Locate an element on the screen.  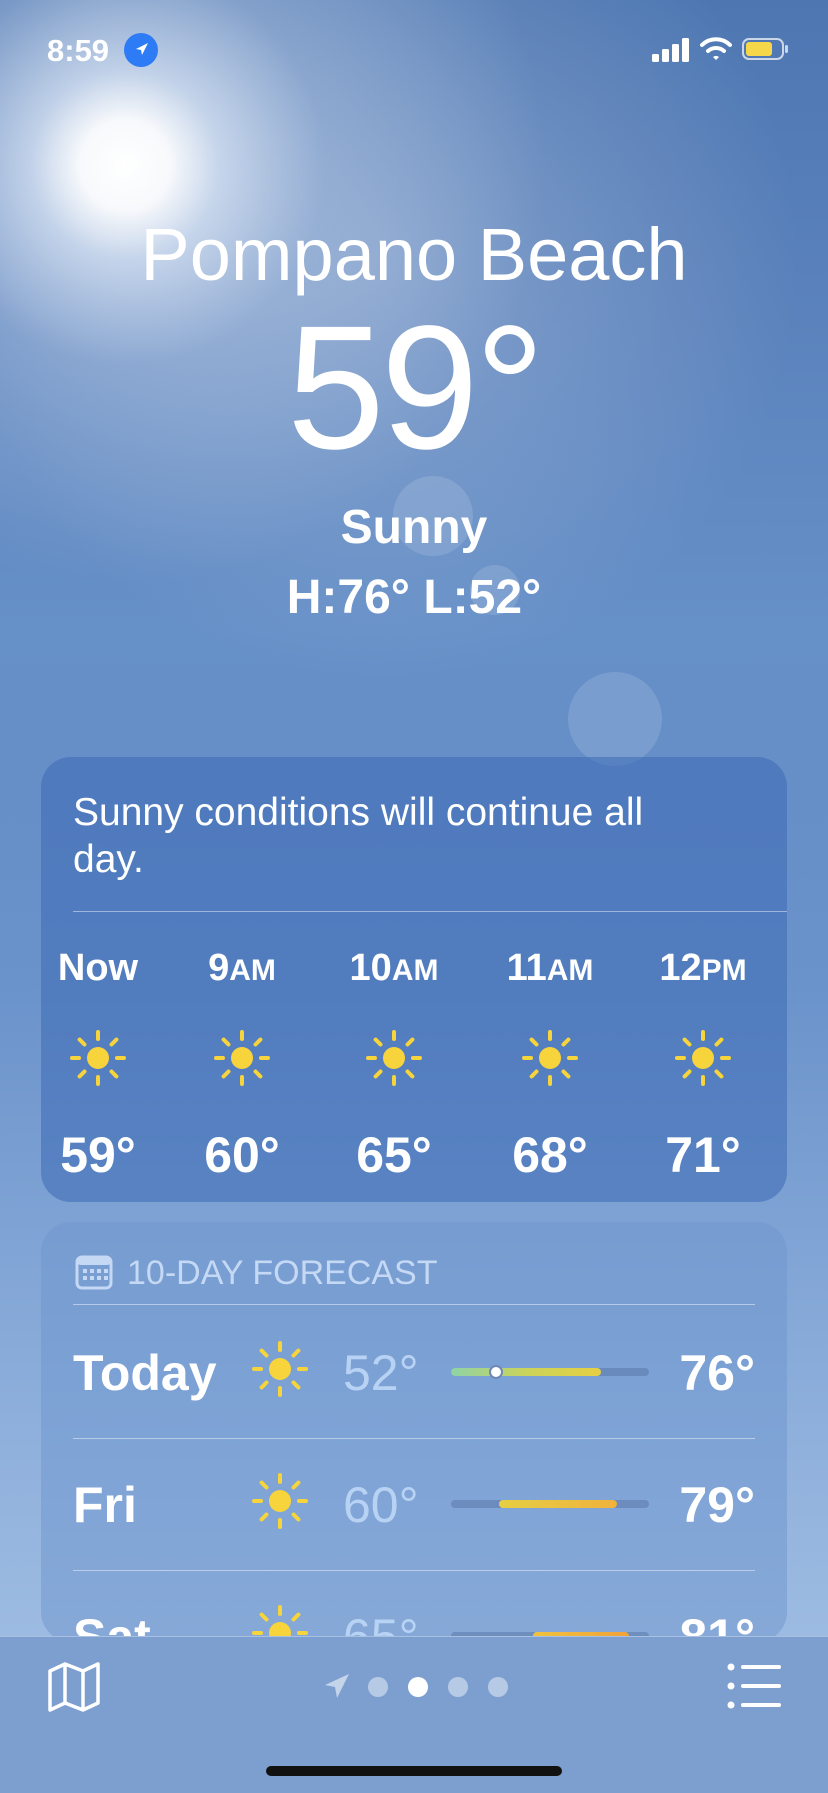
lens-flare is located at coordinates (615, 719).